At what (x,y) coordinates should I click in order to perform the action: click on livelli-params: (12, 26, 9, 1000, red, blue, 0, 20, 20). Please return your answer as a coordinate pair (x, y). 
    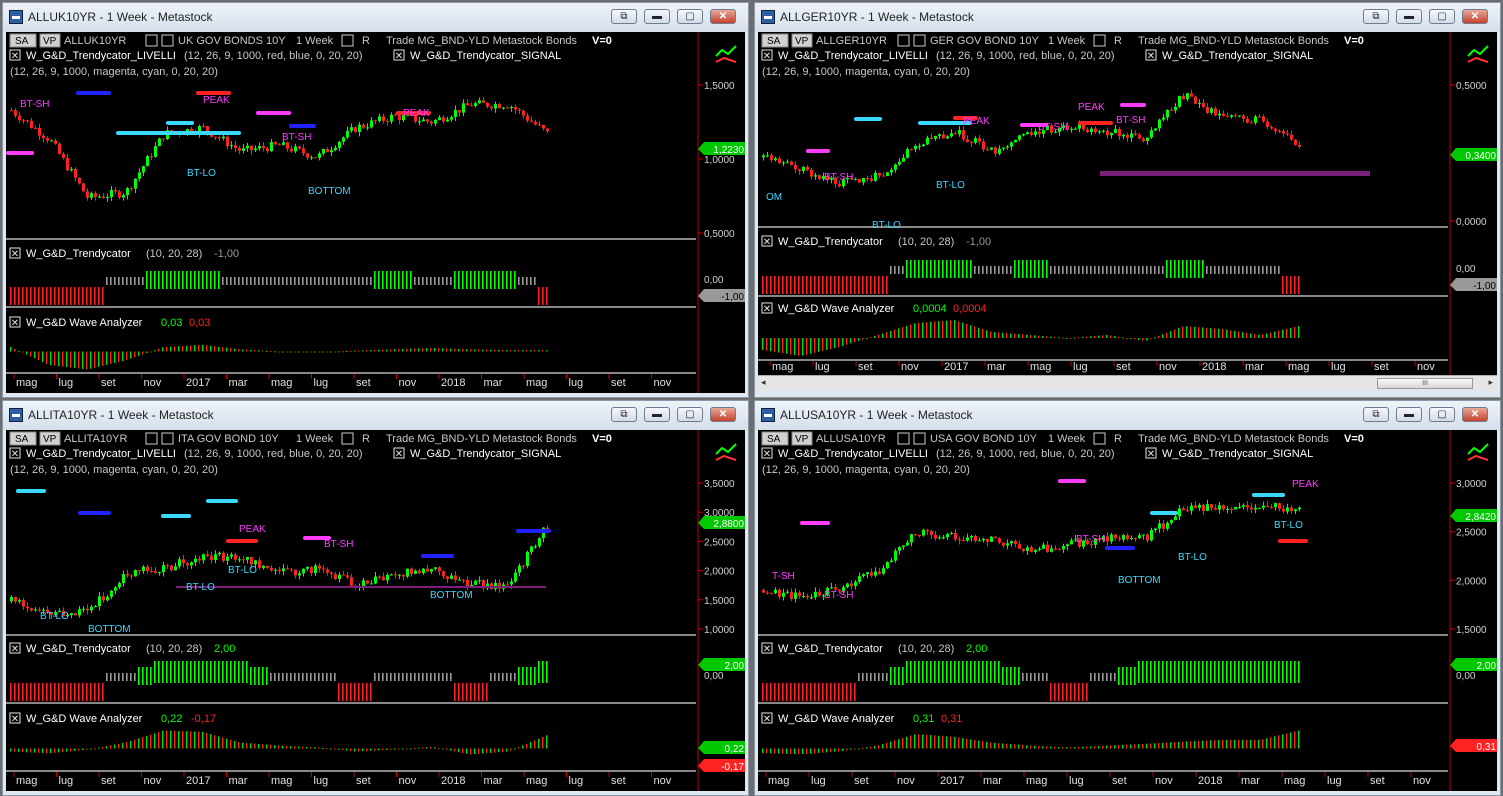
    Looking at the image, I should click on (1025, 454).